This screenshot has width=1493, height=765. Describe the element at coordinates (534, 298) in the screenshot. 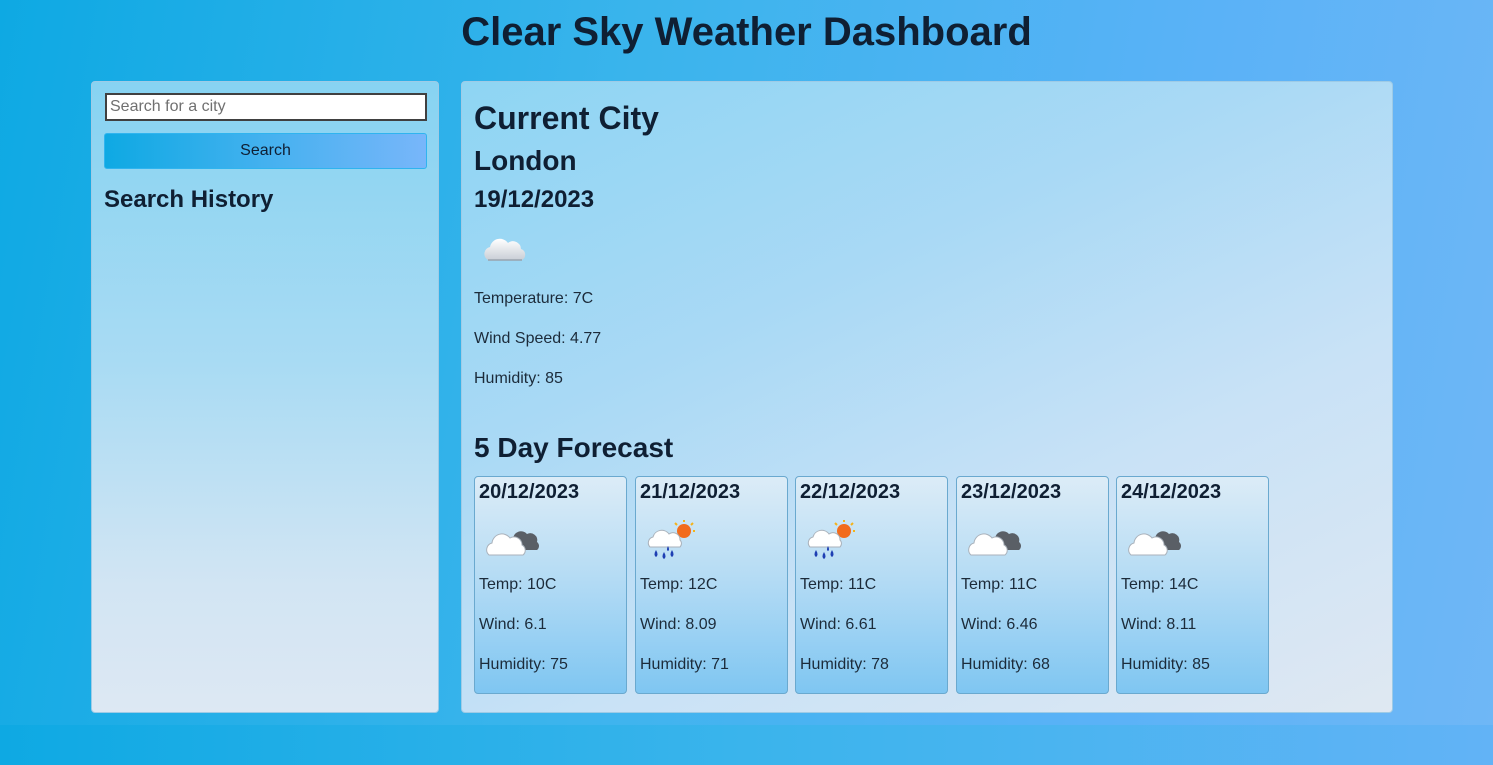

I see `current-temperature: Temperature: 7C` at that location.